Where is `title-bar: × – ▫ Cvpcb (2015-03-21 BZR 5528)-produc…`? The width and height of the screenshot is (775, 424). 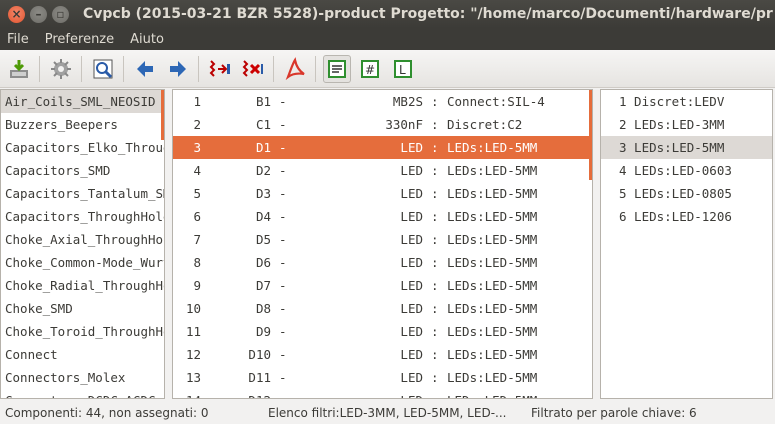 title-bar: × – ▫ Cvpcb (2015-03-21 BZR 5528)-produc… is located at coordinates (387, 14).